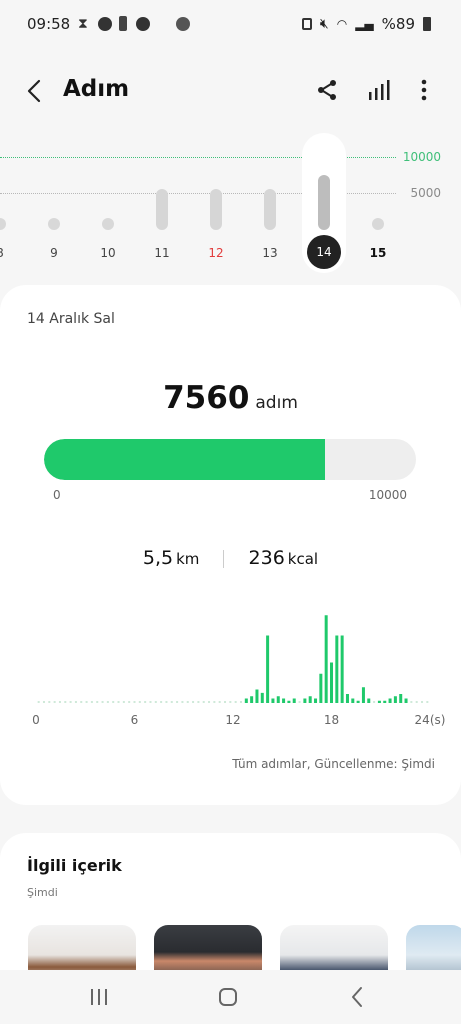 The height and width of the screenshot is (1024, 461). What do you see at coordinates (135, 720) in the screenshot?
I see `hourly-x-tick: 6` at bounding box center [135, 720].